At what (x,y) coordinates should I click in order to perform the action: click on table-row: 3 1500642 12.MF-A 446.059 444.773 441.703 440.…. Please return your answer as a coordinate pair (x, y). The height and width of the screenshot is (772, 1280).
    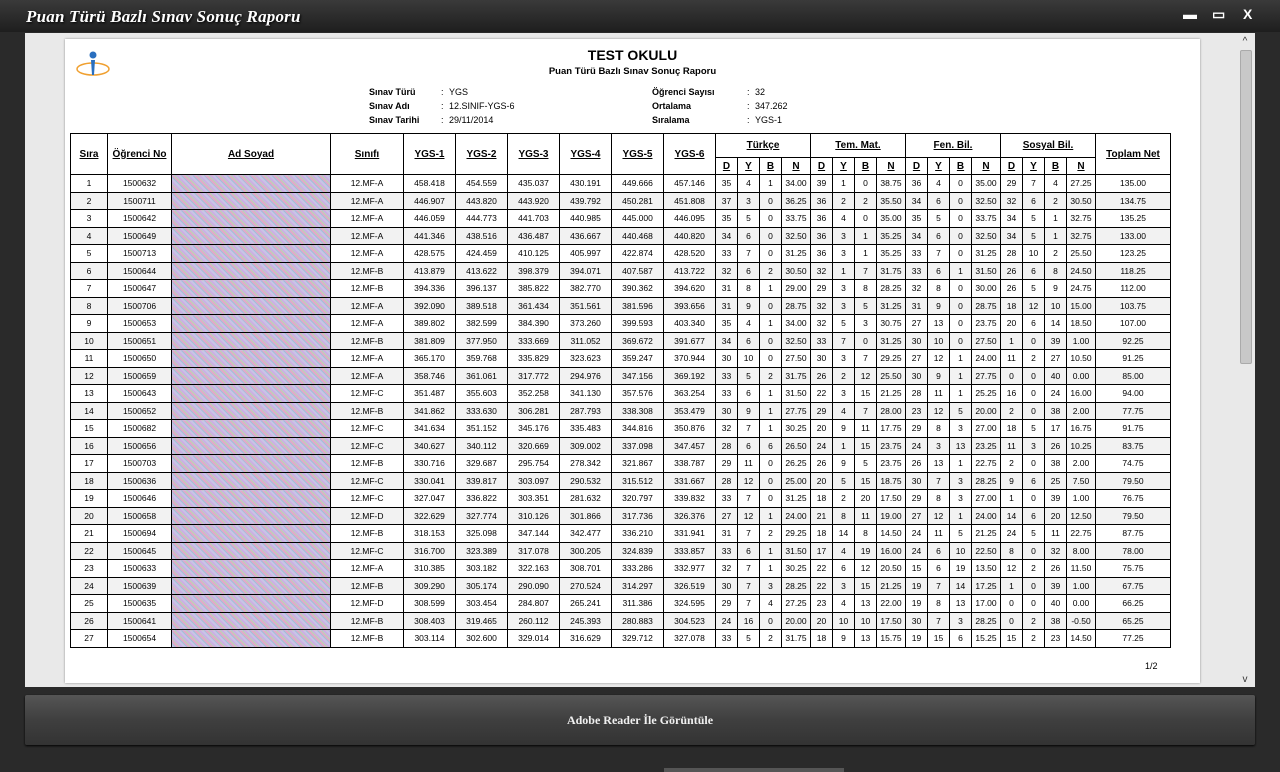
    Looking at the image, I should click on (620, 218).